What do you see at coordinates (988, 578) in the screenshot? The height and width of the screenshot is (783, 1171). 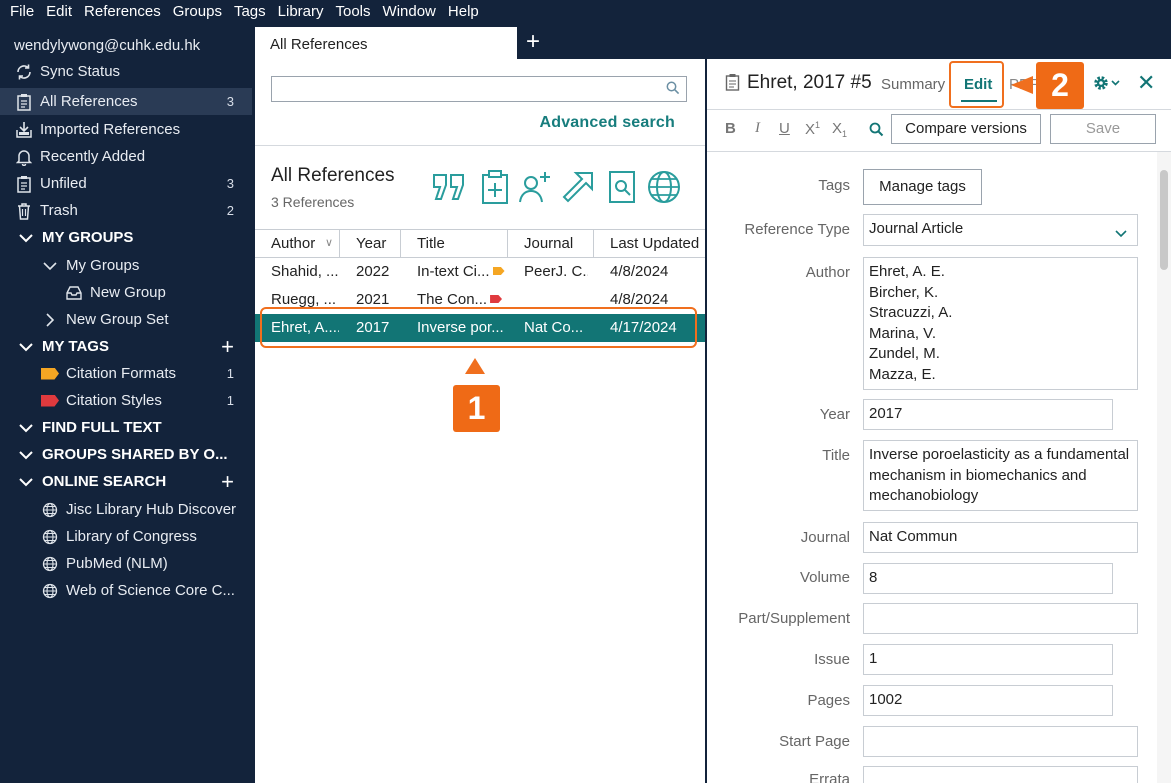 I see `volume-field: 8` at bounding box center [988, 578].